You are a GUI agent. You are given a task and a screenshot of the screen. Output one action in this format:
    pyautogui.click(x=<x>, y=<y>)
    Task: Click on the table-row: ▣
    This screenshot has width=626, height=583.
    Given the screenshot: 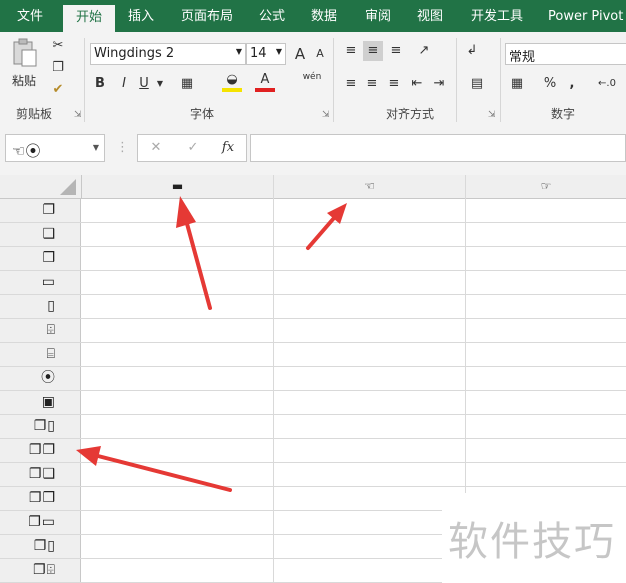 What is the action you would take?
    pyautogui.click(x=313, y=403)
    